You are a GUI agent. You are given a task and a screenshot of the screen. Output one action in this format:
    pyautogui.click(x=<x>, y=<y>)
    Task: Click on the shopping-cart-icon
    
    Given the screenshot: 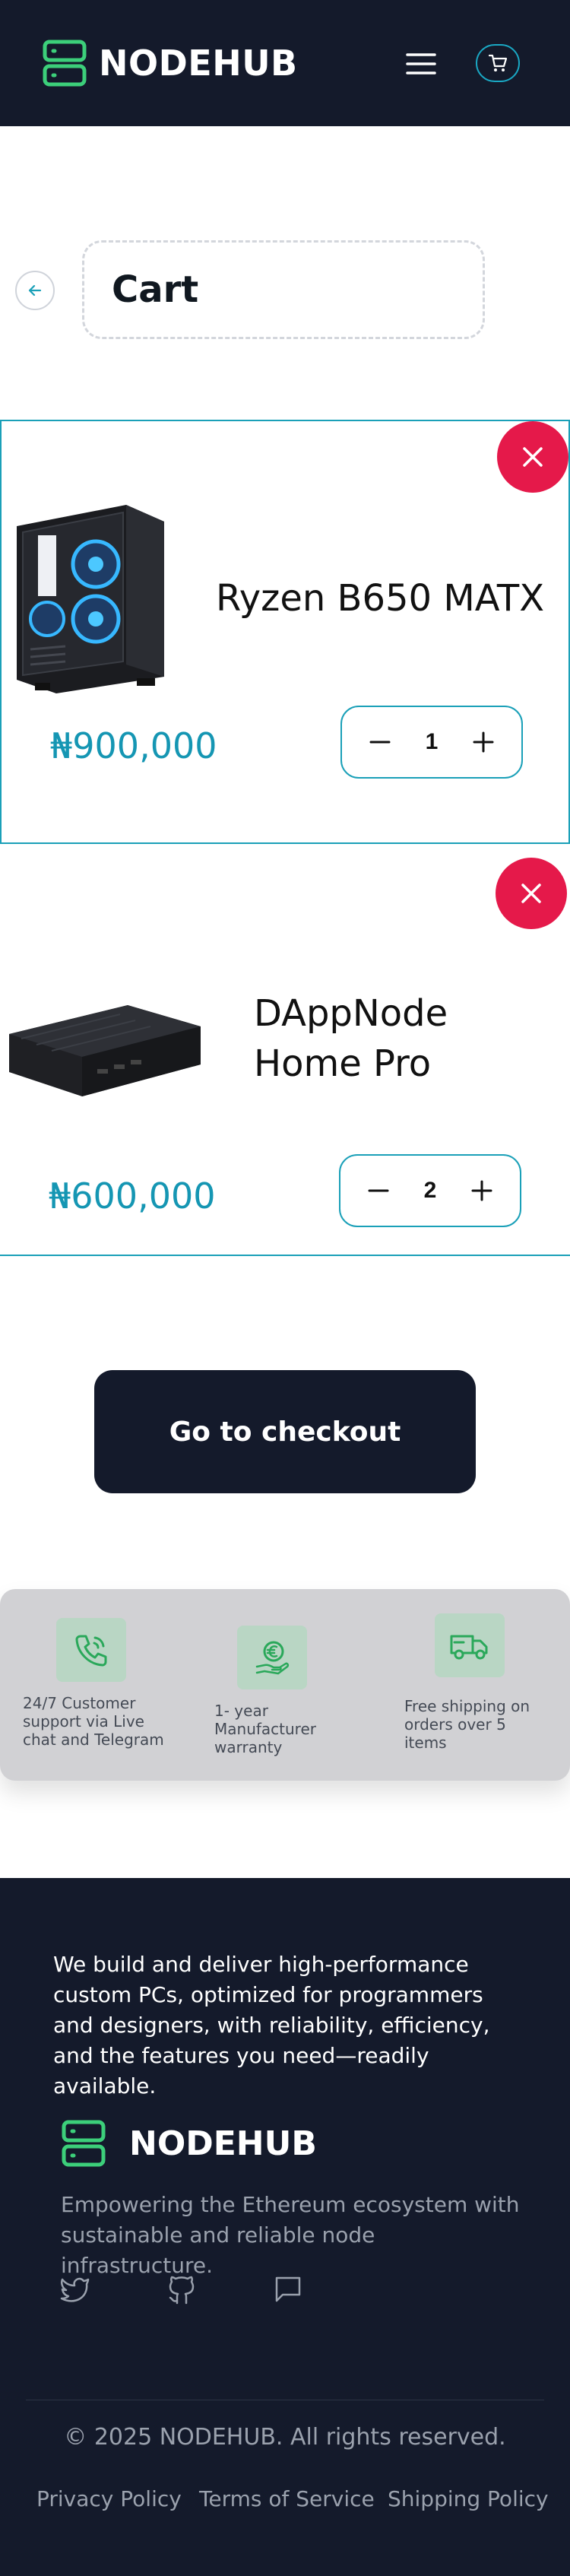 What is the action you would take?
    pyautogui.click(x=498, y=63)
    